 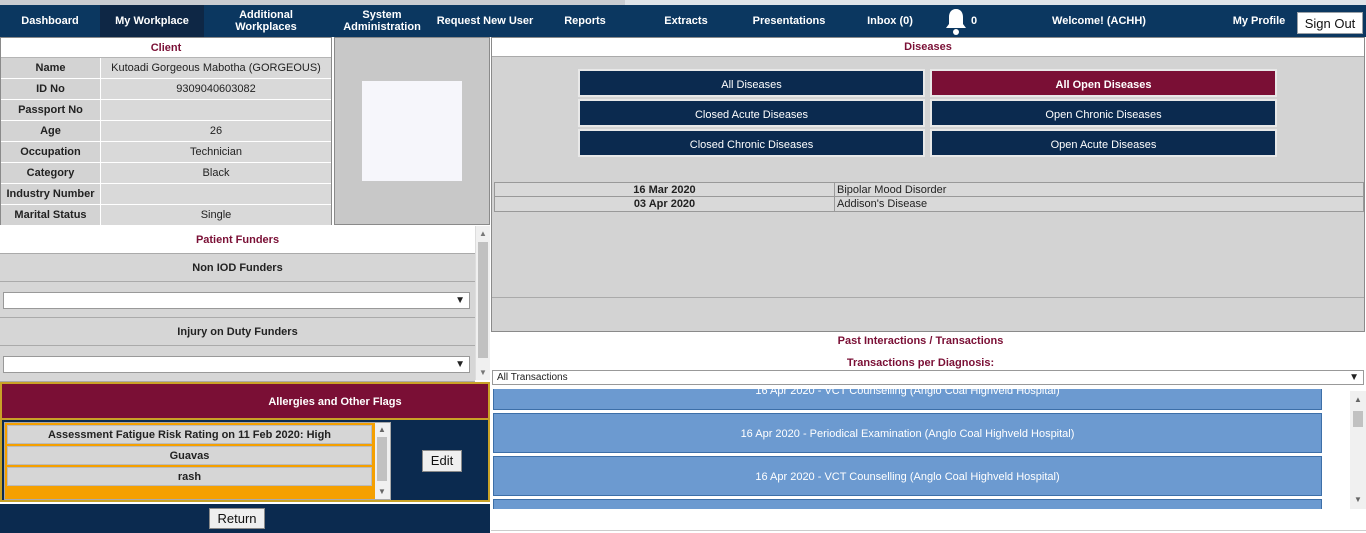 I want to click on client-row-passport: Passport No, so click(x=166, y=110).